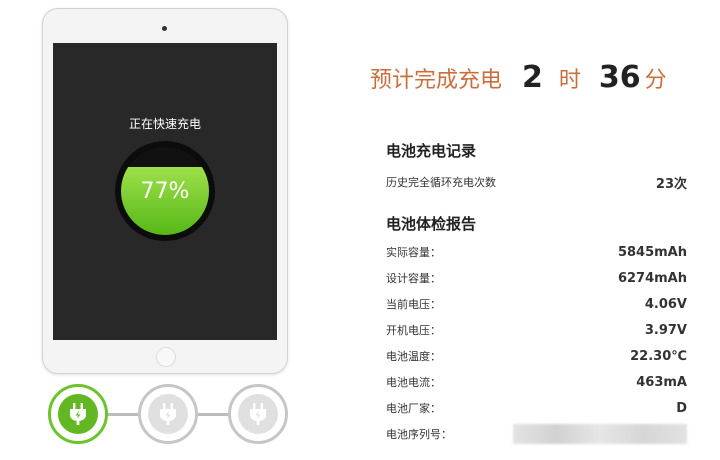 This screenshot has height=460, width=720. Describe the element at coordinates (665, 304) in the screenshot. I see `row-value: 4.06V` at that location.